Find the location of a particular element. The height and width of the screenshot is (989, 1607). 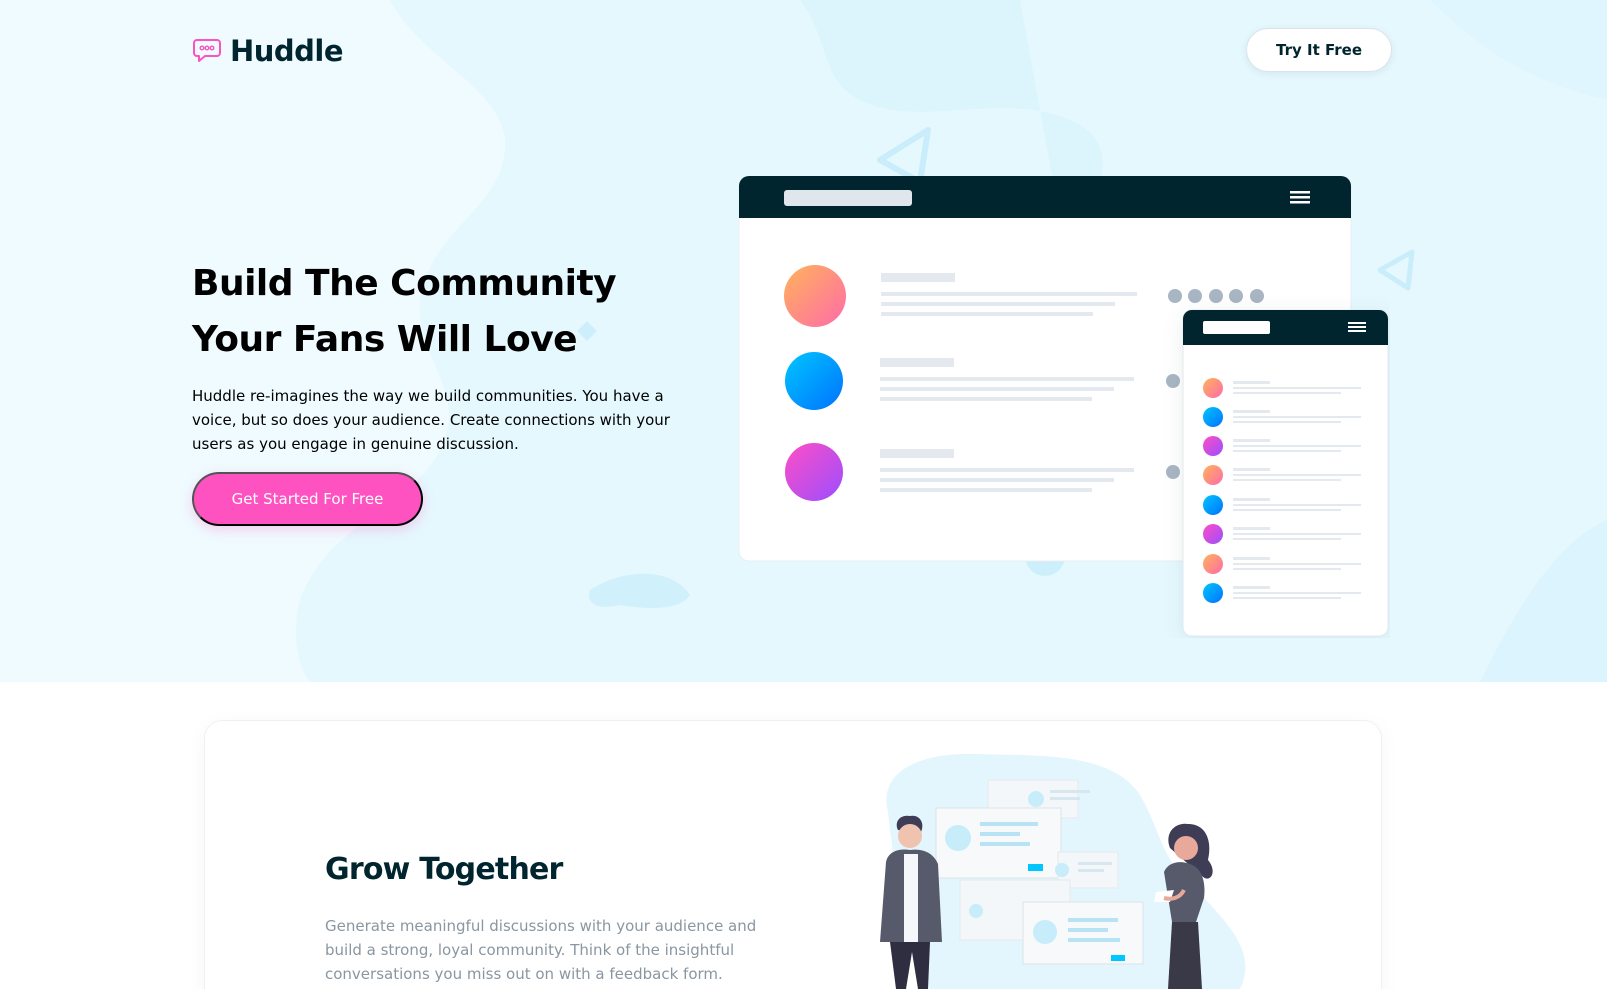

chat-bubble-icon is located at coordinates (207, 50).